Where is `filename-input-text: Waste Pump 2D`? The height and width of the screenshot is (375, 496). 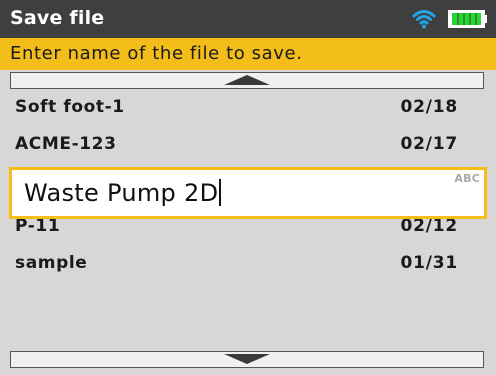
filename-input-text: Waste Pump 2D is located at coordinates (123, 193).